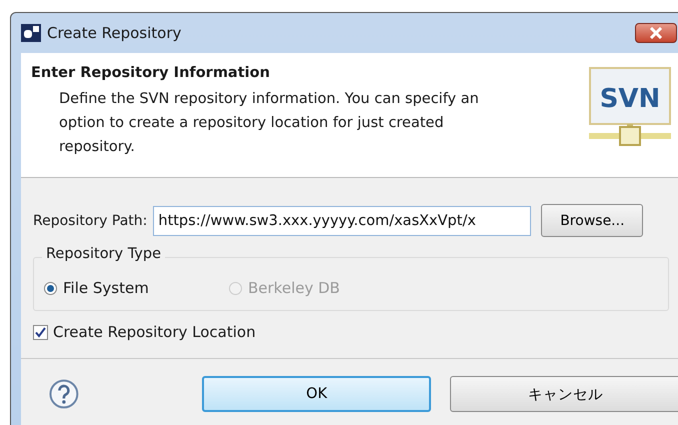  Describe the element at coordinates (342, 221) in the screenshot. I see `path-field: https://www.sw3.xxx.yyyyy.com/xasXxVpt/x` at that location.